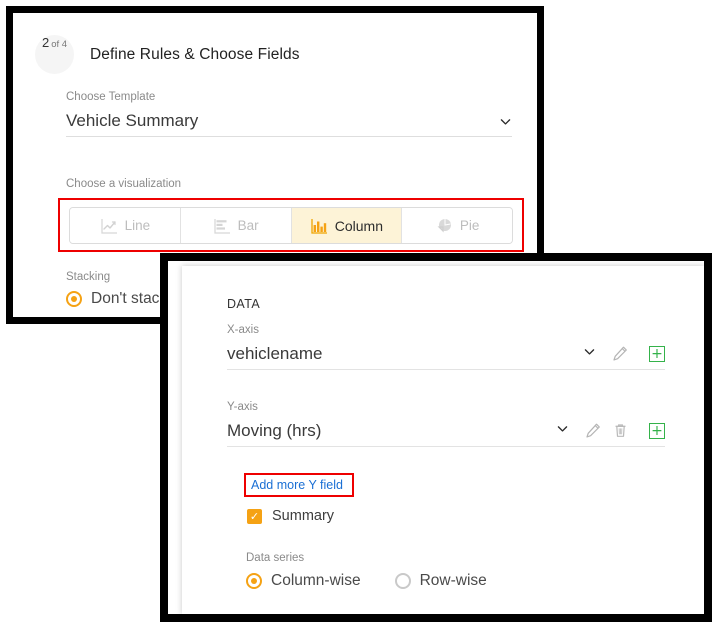 Image resolution: width=720 pixels, height=628 pixels. I want to click on viz-option-column: Column, so click(347, 225).